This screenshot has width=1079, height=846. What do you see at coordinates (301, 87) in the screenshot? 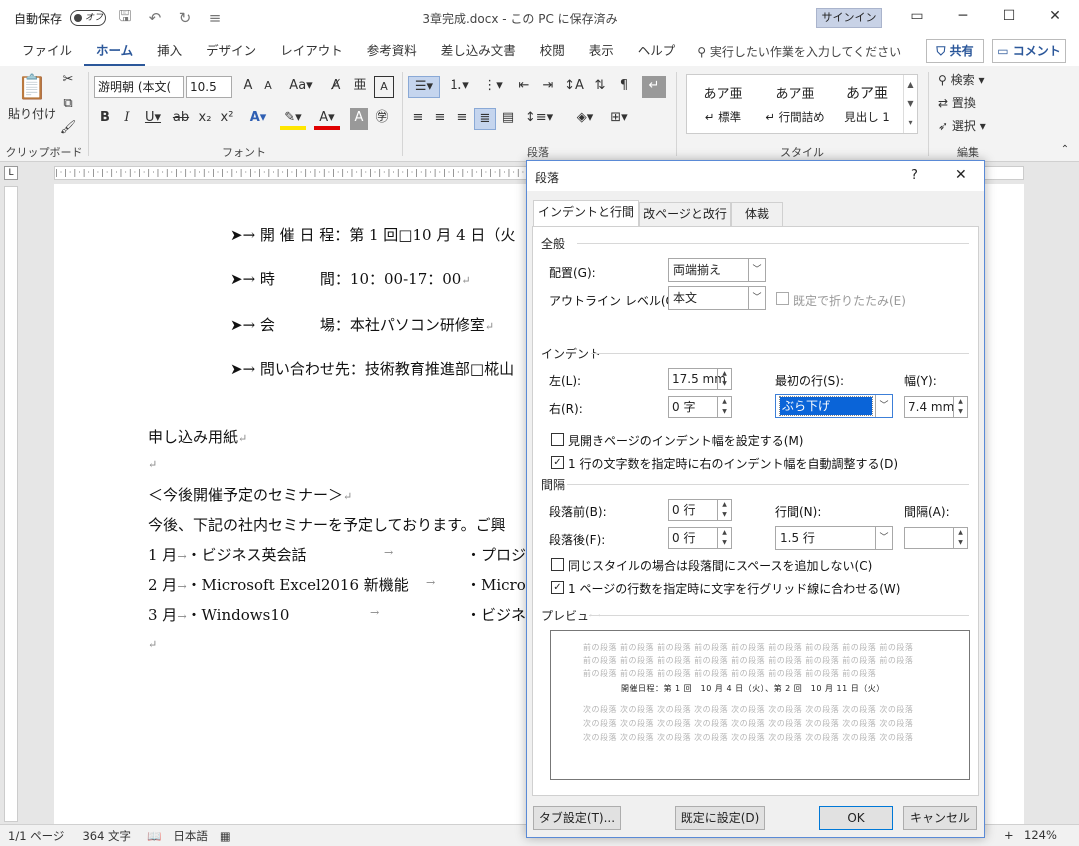
I see `change-case-icon: Aa▾` at bounding box center [301, 87].